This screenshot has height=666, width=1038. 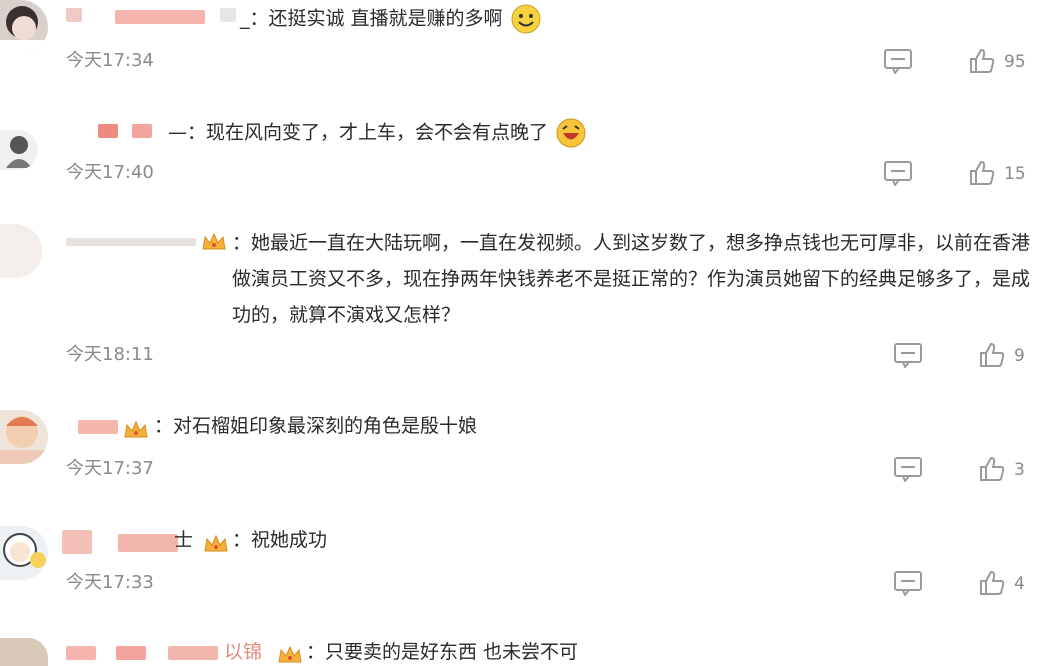 What do you see at coordinates (110, 354) in the screenshot?
I see `comment-time: 今天18:11` at bounding box center [110, 354].